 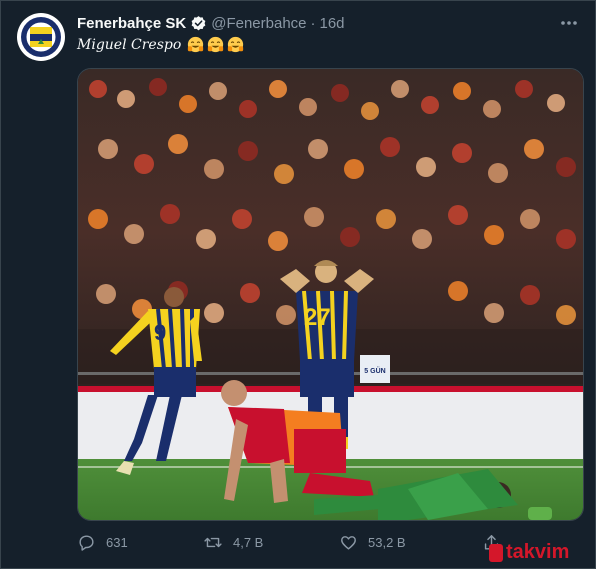 I want to click on avatar, so click(x=41, y=37).